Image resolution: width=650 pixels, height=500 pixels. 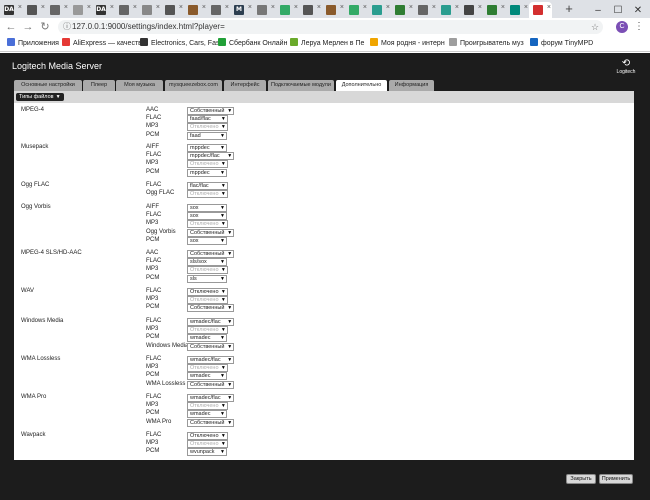 I want to click on transcoder-select: wvunpack ▼, so click(x=207, y=452).